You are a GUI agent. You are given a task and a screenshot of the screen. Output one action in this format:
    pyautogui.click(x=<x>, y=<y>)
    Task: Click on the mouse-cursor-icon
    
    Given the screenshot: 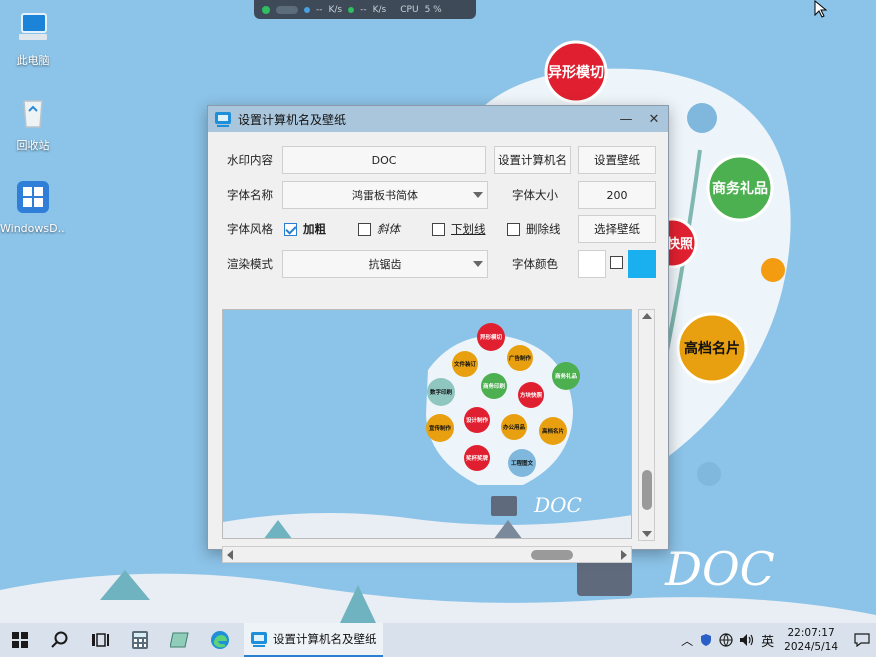 What is the action you would take?
    pyautogui.click(x=821, y=9)
    